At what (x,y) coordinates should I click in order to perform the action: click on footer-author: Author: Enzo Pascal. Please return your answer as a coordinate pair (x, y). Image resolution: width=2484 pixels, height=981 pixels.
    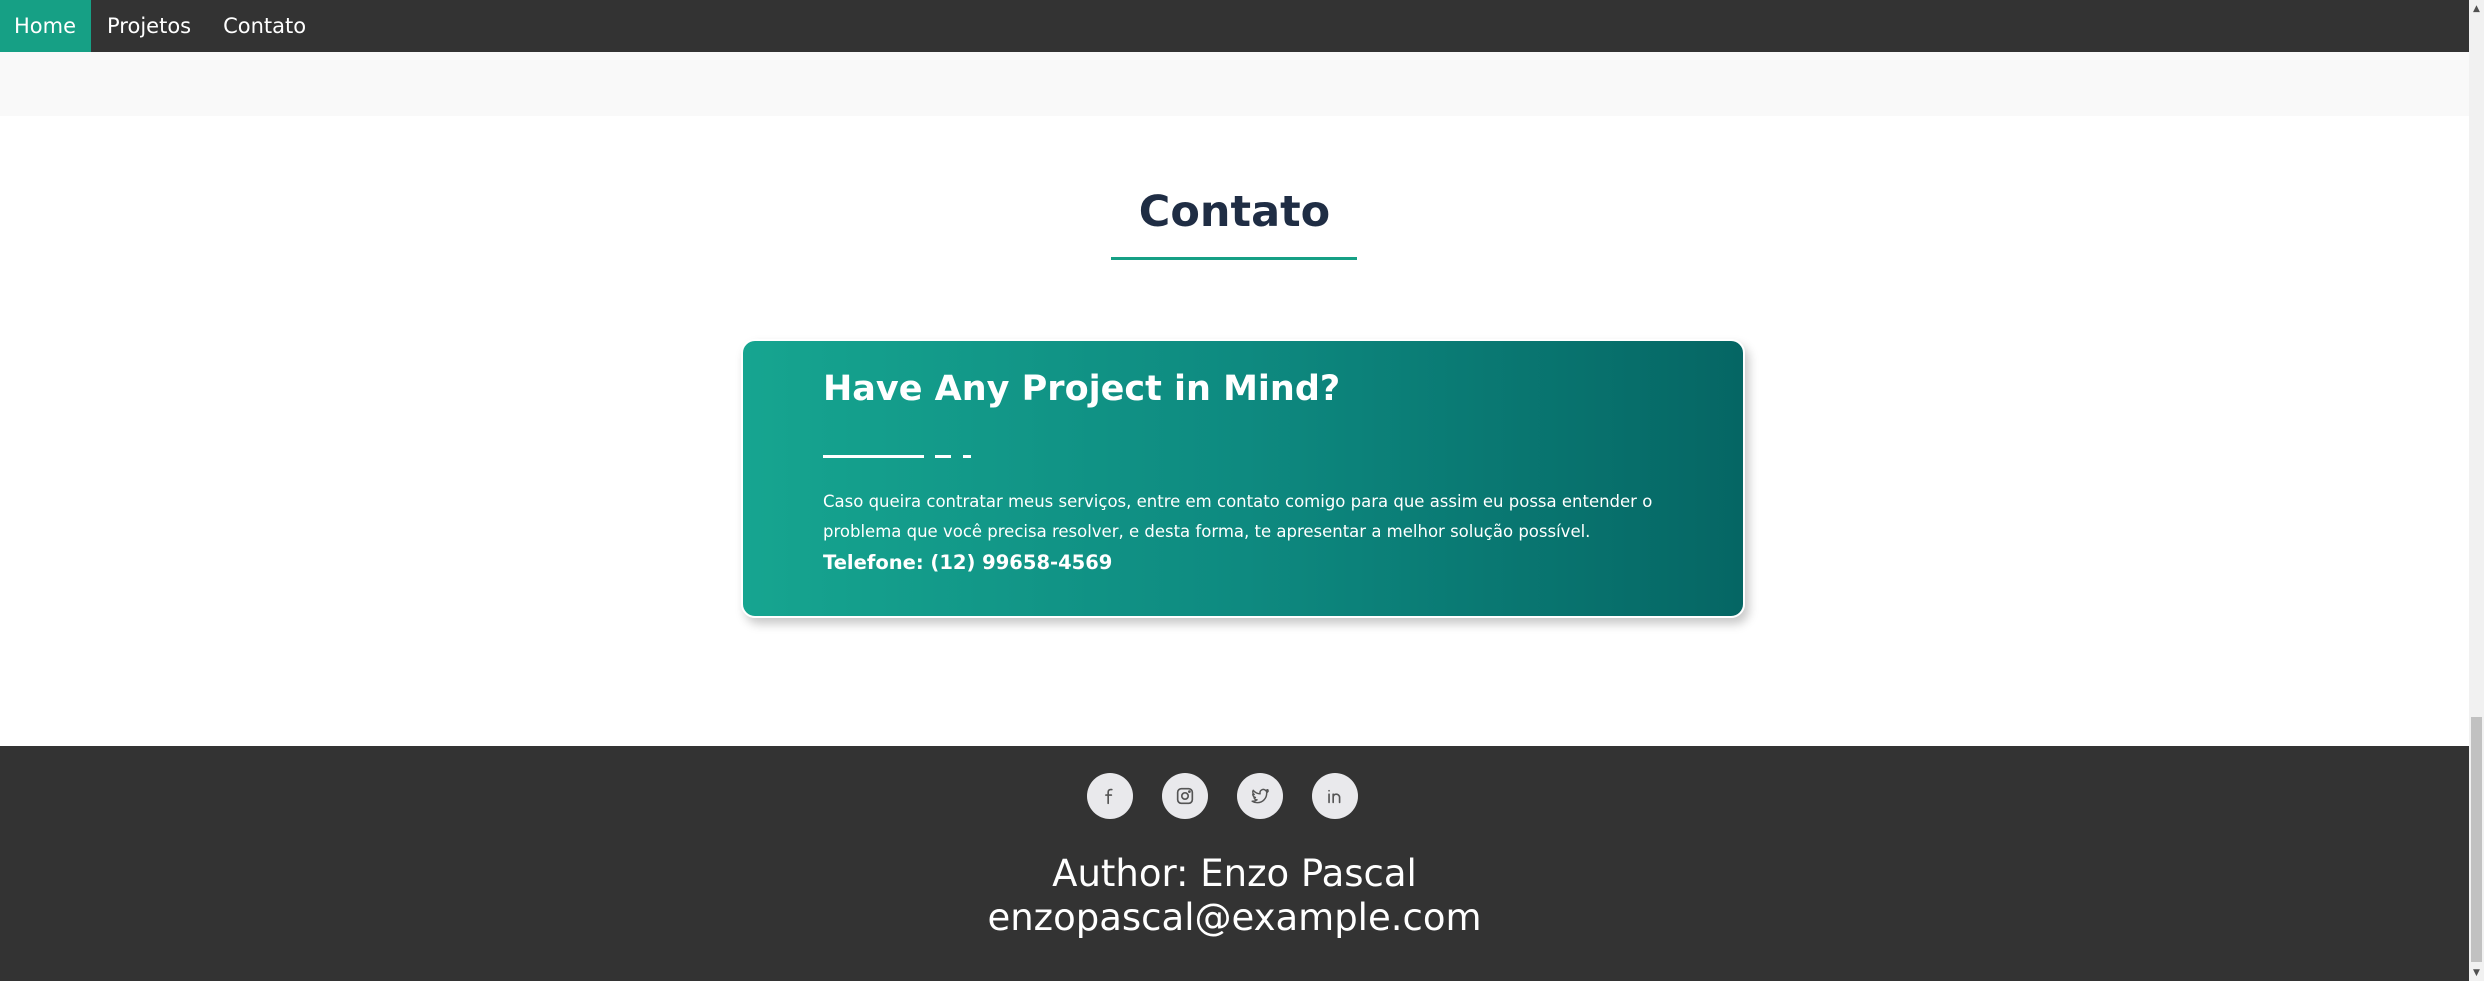
    Looking at the image, I should click on (1234, 873).